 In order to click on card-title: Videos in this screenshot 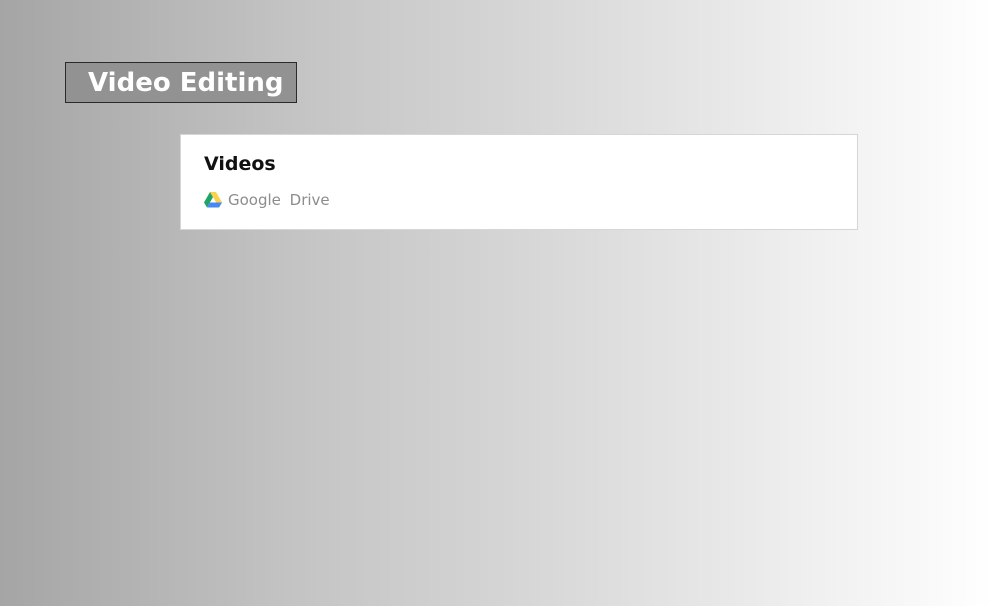, I will do `click(240, 164)`.